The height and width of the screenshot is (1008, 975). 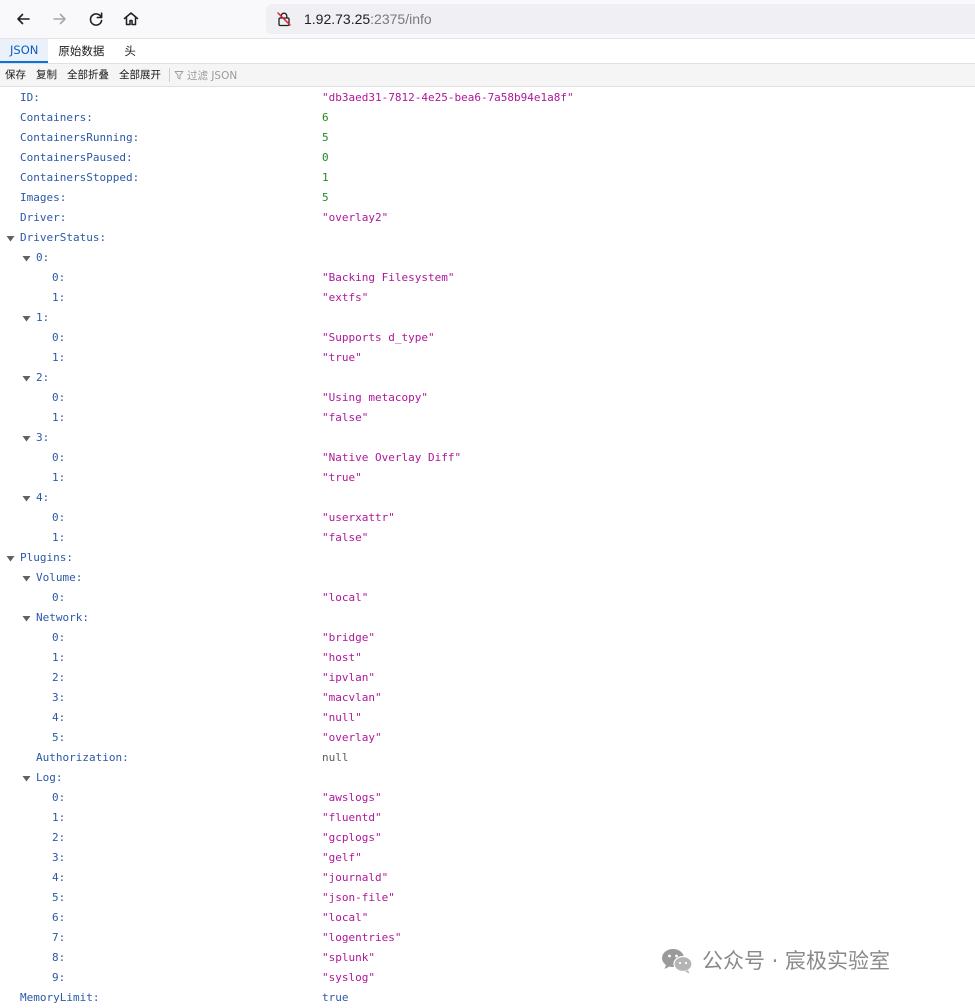 I want to click on json-row: Network:, so click(x=487, y=618).